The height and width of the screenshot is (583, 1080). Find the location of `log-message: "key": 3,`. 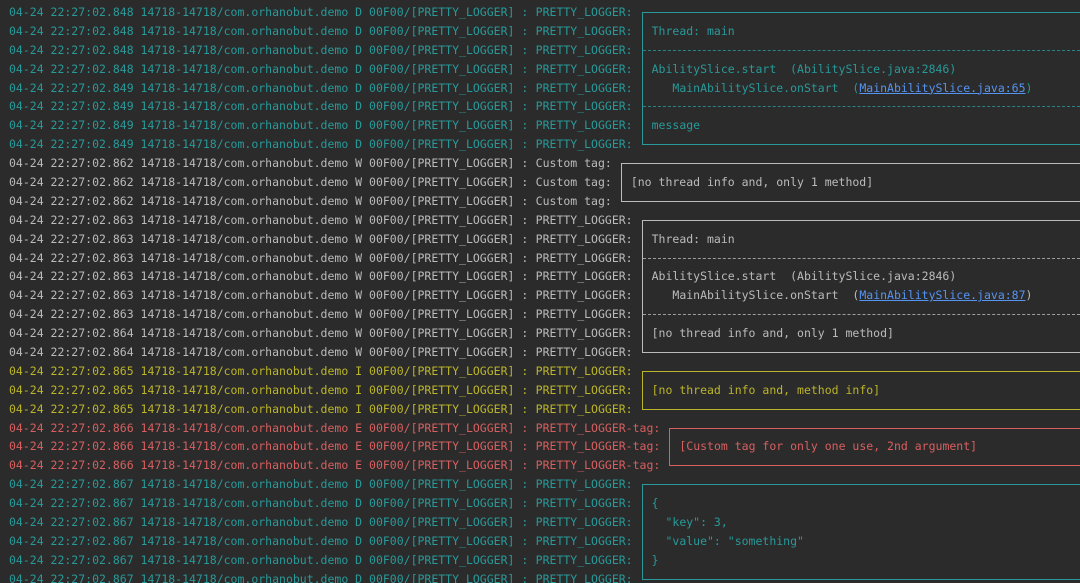

log-message: "key": 3, is located at coordinates (689, 522).